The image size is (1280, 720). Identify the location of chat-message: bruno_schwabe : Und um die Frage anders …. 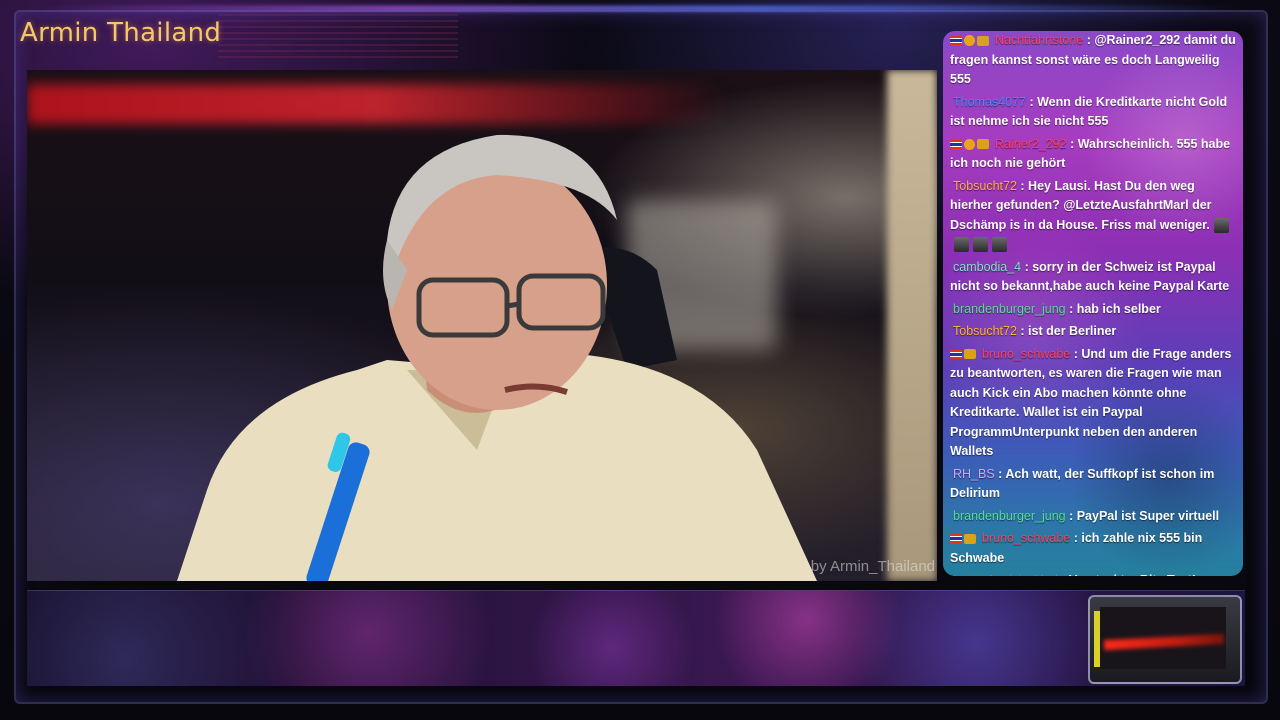
(1093, 403).